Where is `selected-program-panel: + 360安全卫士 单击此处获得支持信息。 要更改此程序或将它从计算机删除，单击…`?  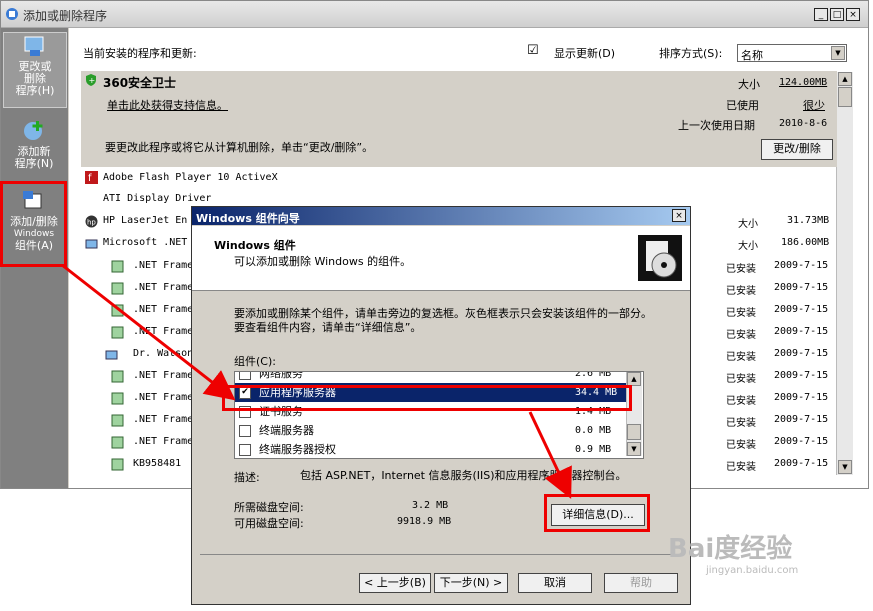 selected-program-panel: + 360安全卫士 单击此处获得支持信息。 要更改此程序或将它从计算机删除，单击… is located at coordinates (459, 119).